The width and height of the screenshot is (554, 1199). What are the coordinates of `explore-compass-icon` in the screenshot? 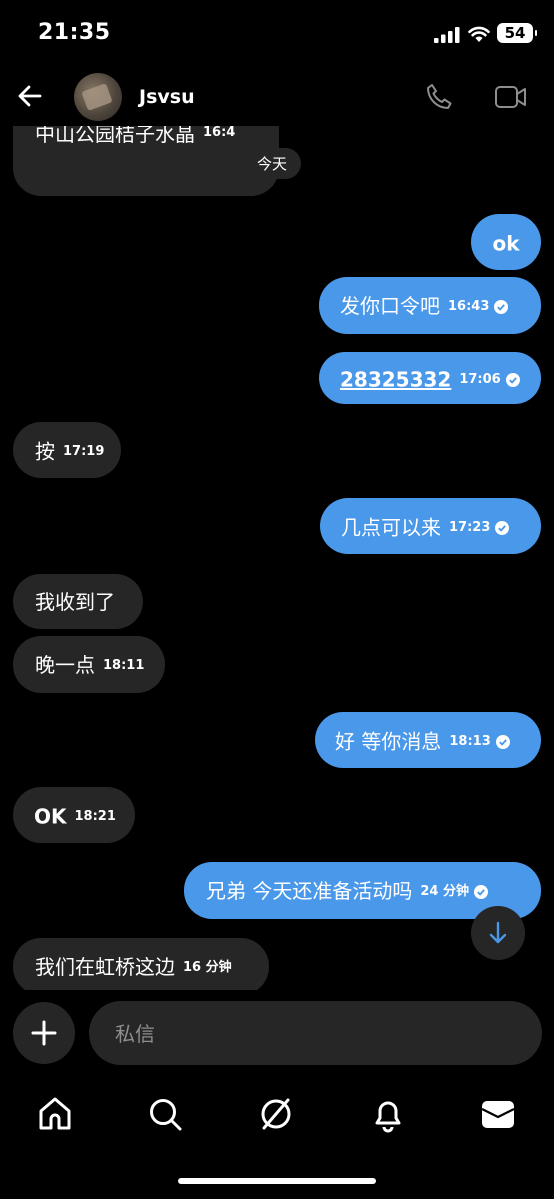 It's located at (276, 1114).